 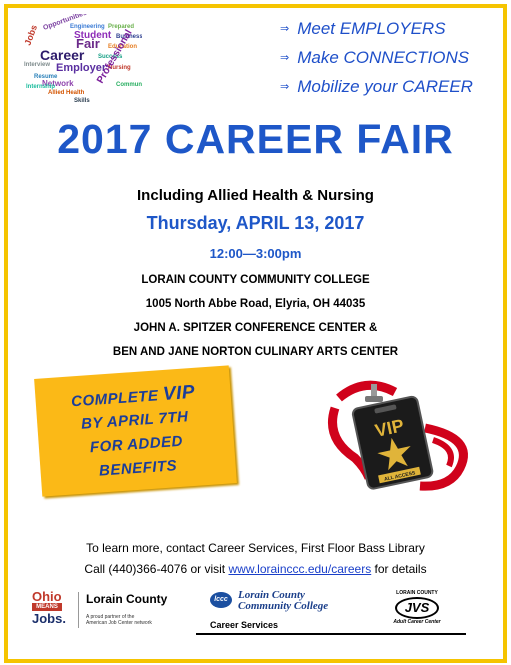 What do you see at coordinates (255, 253) in the screenshot?
I see `event-time: 12:00—3:00pm` at bounding box center [255, 253].